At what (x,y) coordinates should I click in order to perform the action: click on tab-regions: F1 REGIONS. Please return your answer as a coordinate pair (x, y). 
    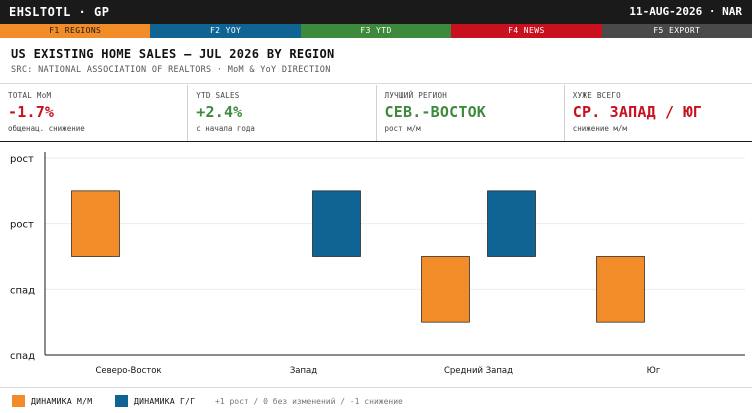
    Looking at the image, I should click on (75, 31).